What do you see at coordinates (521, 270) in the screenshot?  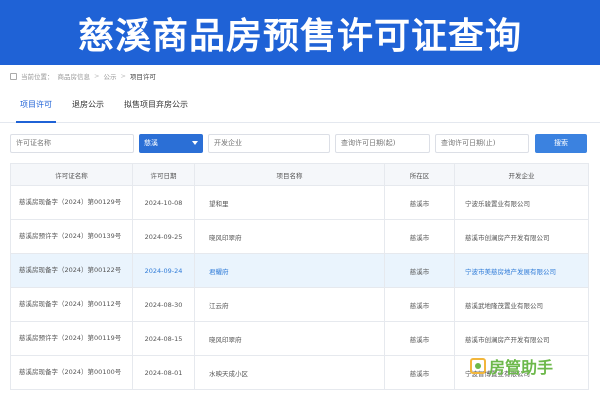 I see `cell-developer: 宁波市美慈房地产发展有限公司` at bounding box center [521, 270].